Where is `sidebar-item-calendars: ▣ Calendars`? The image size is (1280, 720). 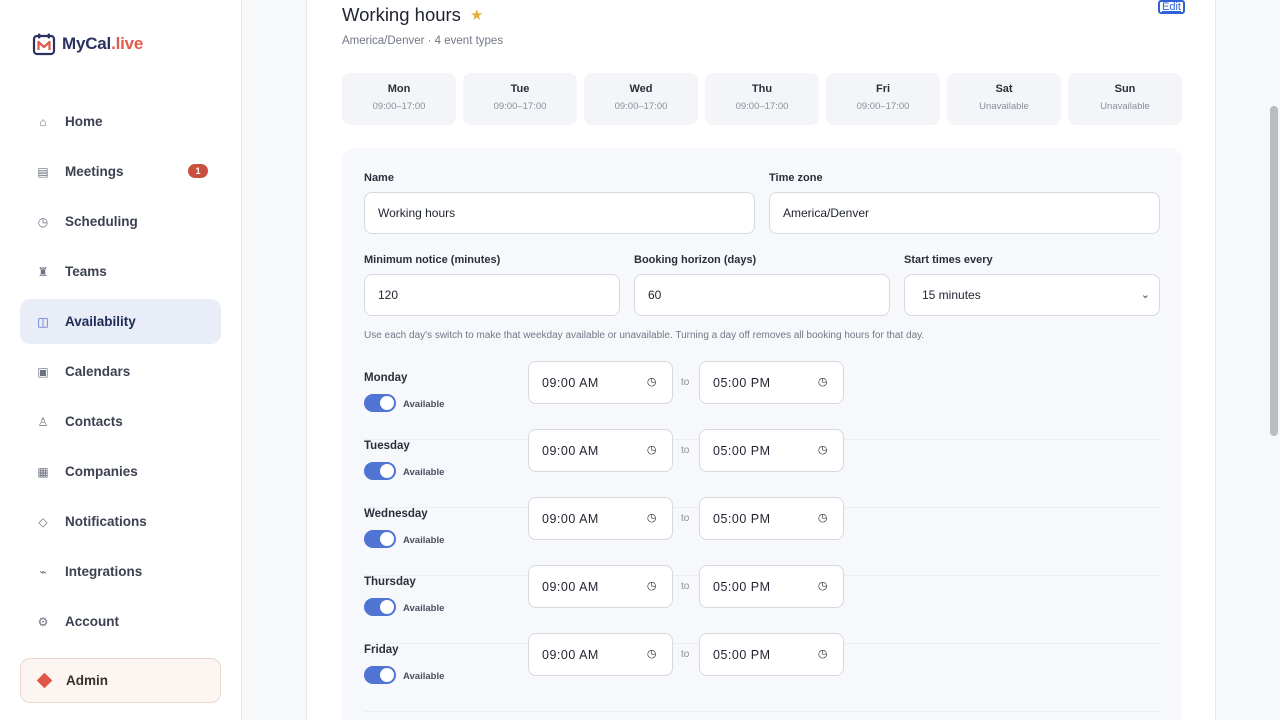 sidebar-item-calendars: ▣ Calendars is located at coordinates (120, 371).